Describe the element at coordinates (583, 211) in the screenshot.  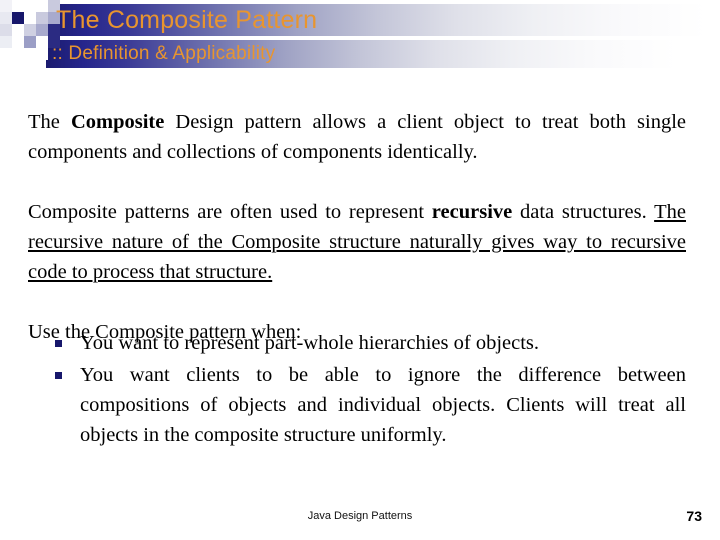
I see `paragraph2-mid: data structures.` at that location.